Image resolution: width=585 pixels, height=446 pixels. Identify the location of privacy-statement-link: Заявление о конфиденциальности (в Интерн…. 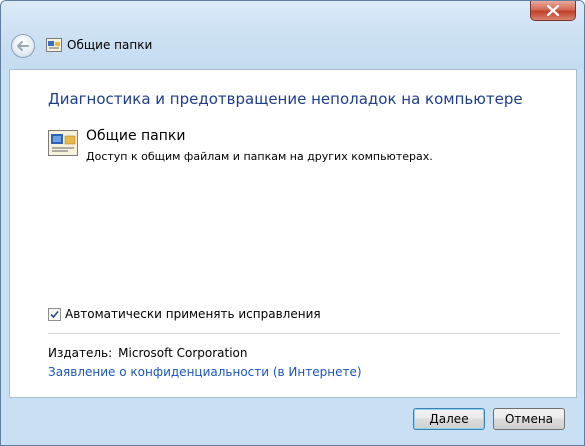
(205, 372).